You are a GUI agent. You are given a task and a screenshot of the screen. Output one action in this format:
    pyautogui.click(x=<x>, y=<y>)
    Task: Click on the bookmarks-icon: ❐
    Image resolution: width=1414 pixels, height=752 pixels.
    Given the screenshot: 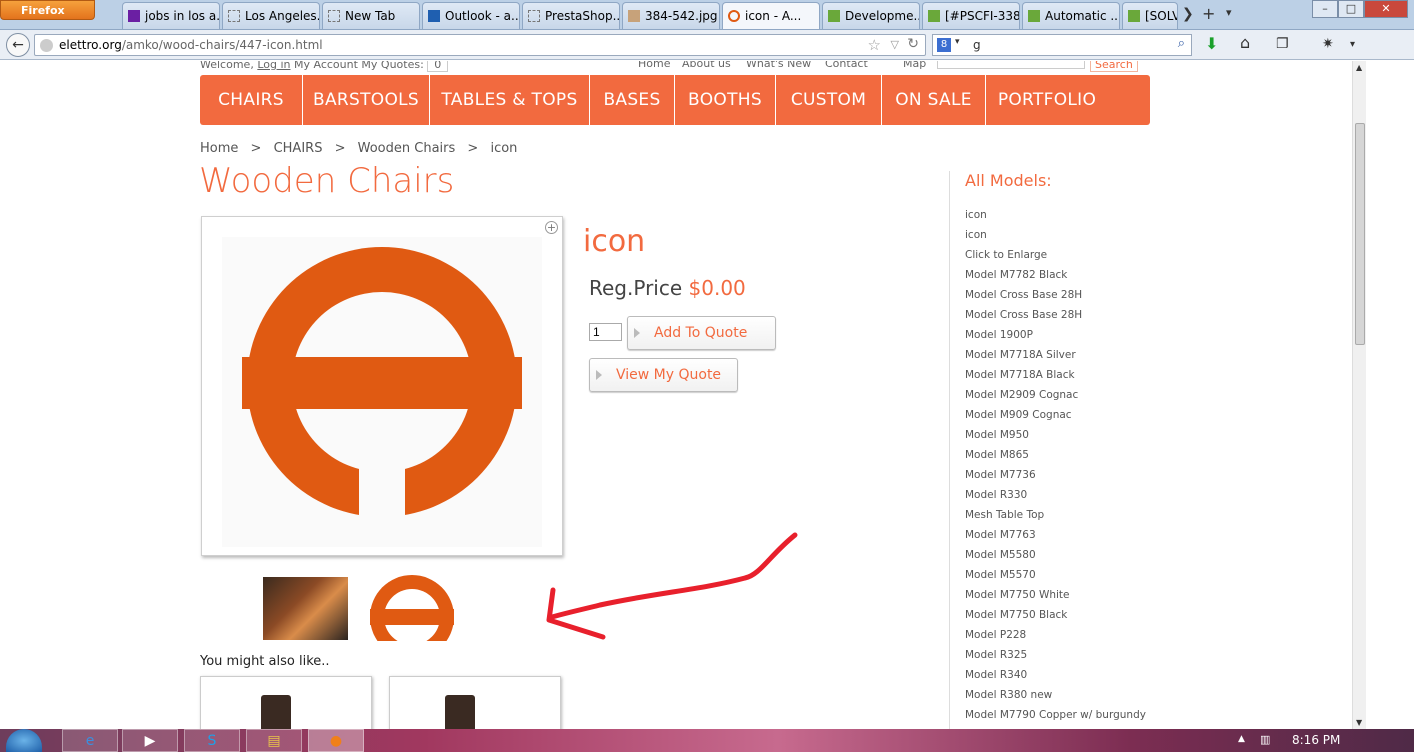 What is the action you would take?
    pyautogui.click(x=1282, y=44)
    